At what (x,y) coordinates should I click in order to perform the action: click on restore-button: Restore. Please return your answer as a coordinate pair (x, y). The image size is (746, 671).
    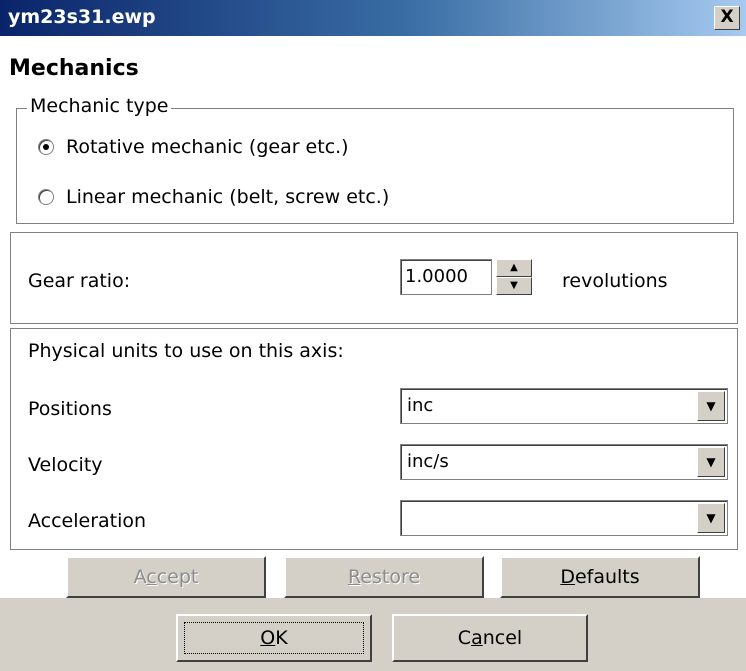
    Looking at the image, I should click on (384, 577).